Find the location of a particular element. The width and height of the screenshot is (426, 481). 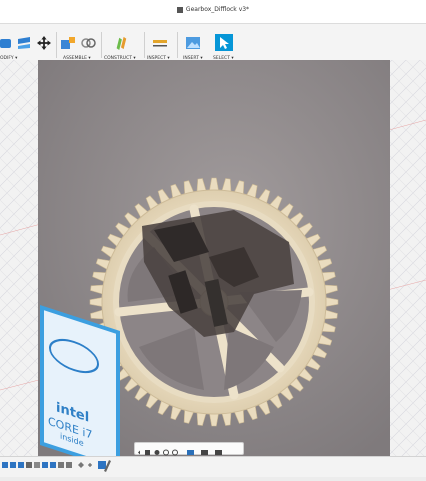

look-at-icon is located at coordinates (147, 452).